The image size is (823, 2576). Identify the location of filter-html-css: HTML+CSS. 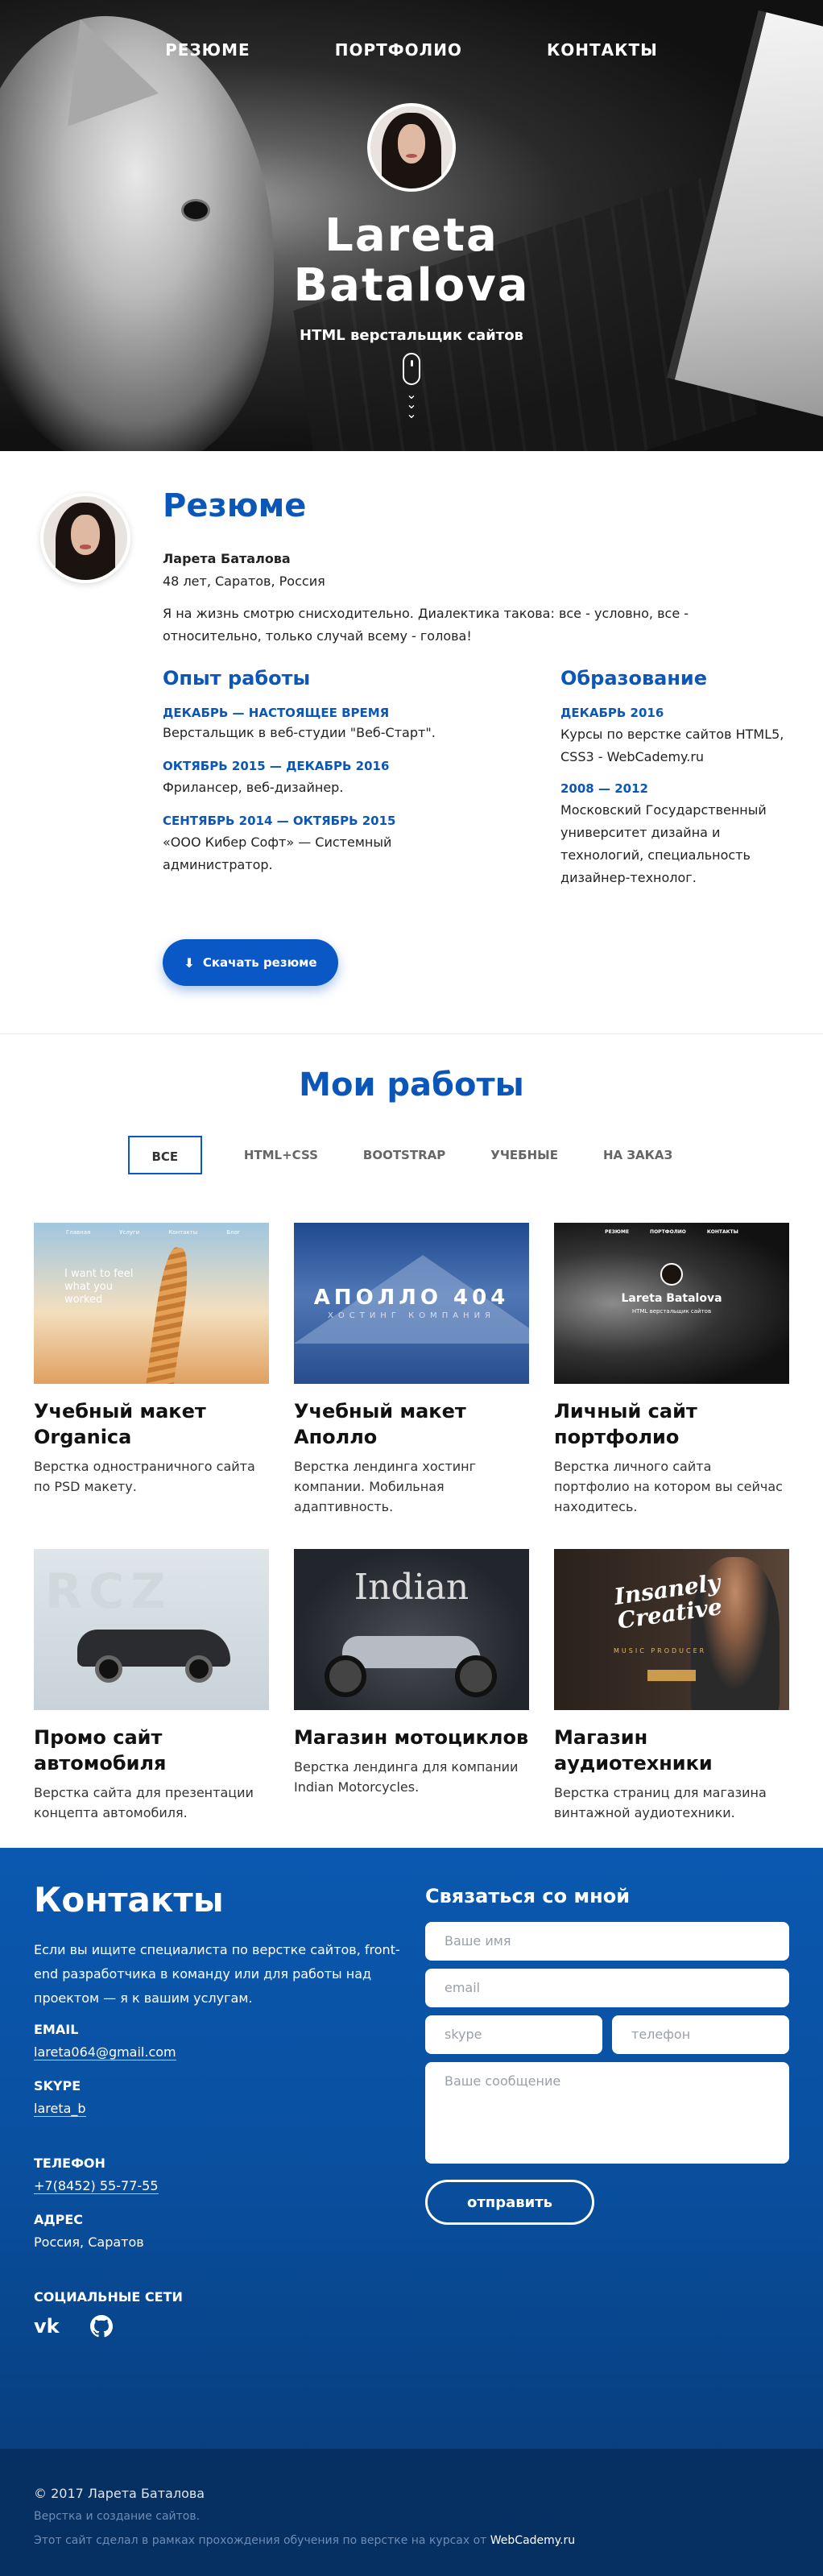
(281, 1155).